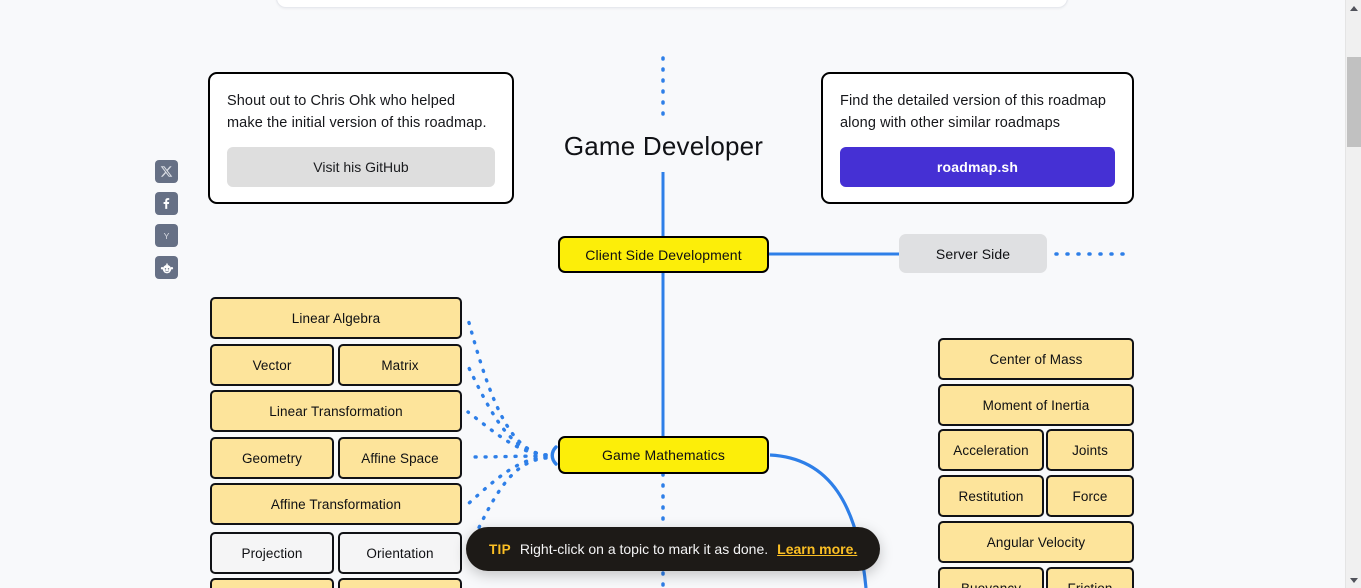  What do you see at coordinates (272, 365) in the screenshot?
I see `node-vector: Vector` at bounding box center [272, 365].